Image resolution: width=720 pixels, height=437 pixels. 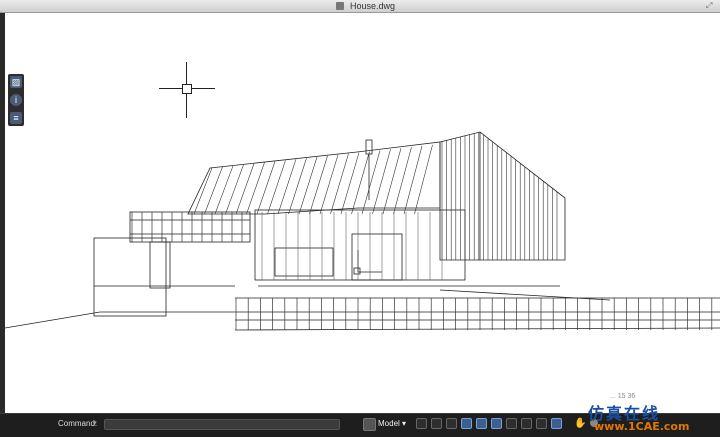 I want to click on info-icon: i, so click(x=16, y=100).